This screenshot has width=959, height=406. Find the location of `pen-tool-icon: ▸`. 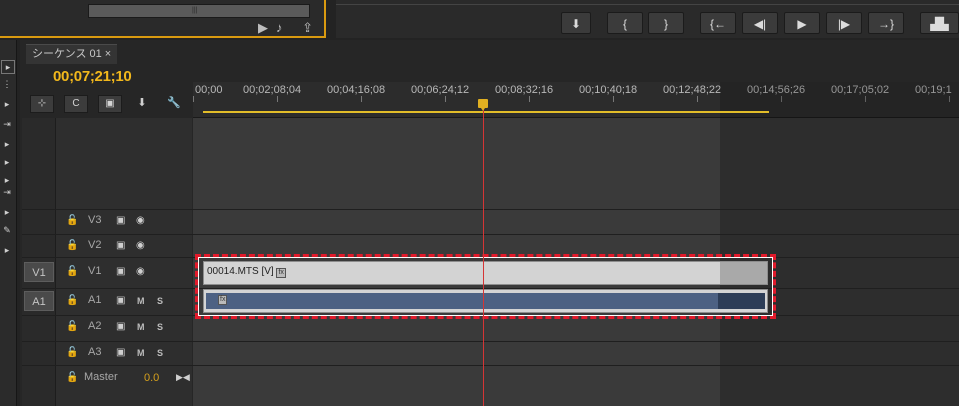

pen-tool-icon: ▸ is located at coordinates (7, 212).